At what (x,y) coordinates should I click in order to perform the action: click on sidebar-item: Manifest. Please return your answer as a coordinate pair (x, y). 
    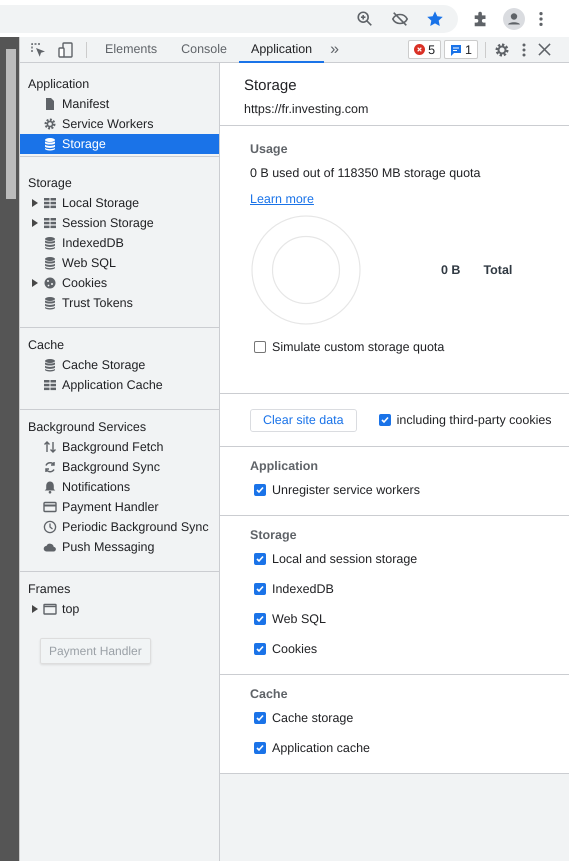
    Looking at the image, I should click on (119, 104).